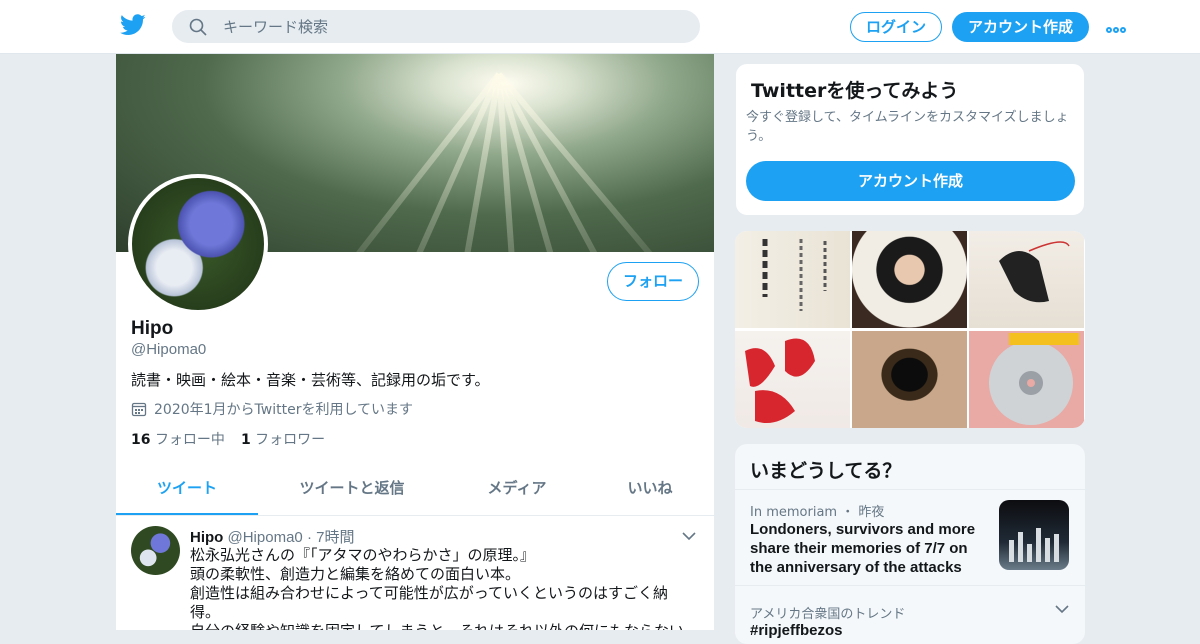  I want to click on login-button: ログイン, so click(896, 27).